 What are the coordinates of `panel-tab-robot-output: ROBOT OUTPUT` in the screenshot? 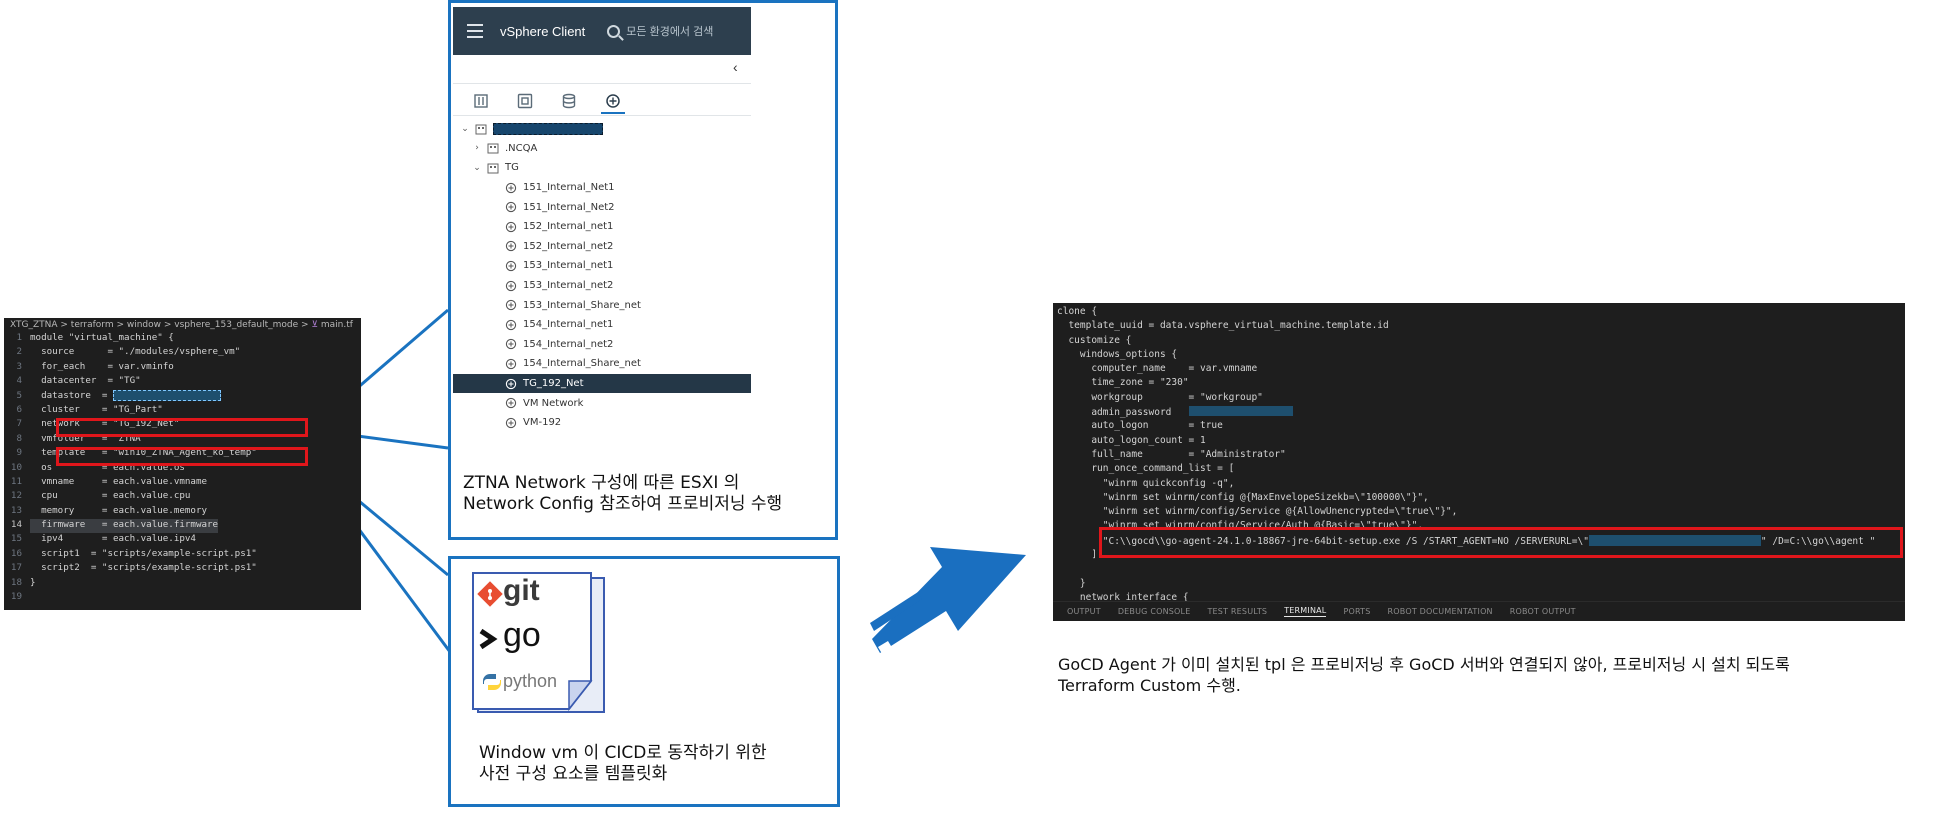 It's located at (1543, 611).